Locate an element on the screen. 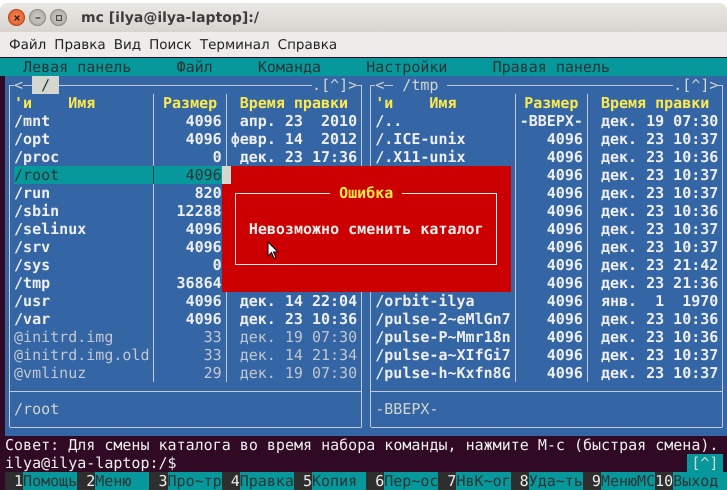 The height and width of the screenshot is (490, 727). function-key: Помощь is located at coordinates (50, 481).